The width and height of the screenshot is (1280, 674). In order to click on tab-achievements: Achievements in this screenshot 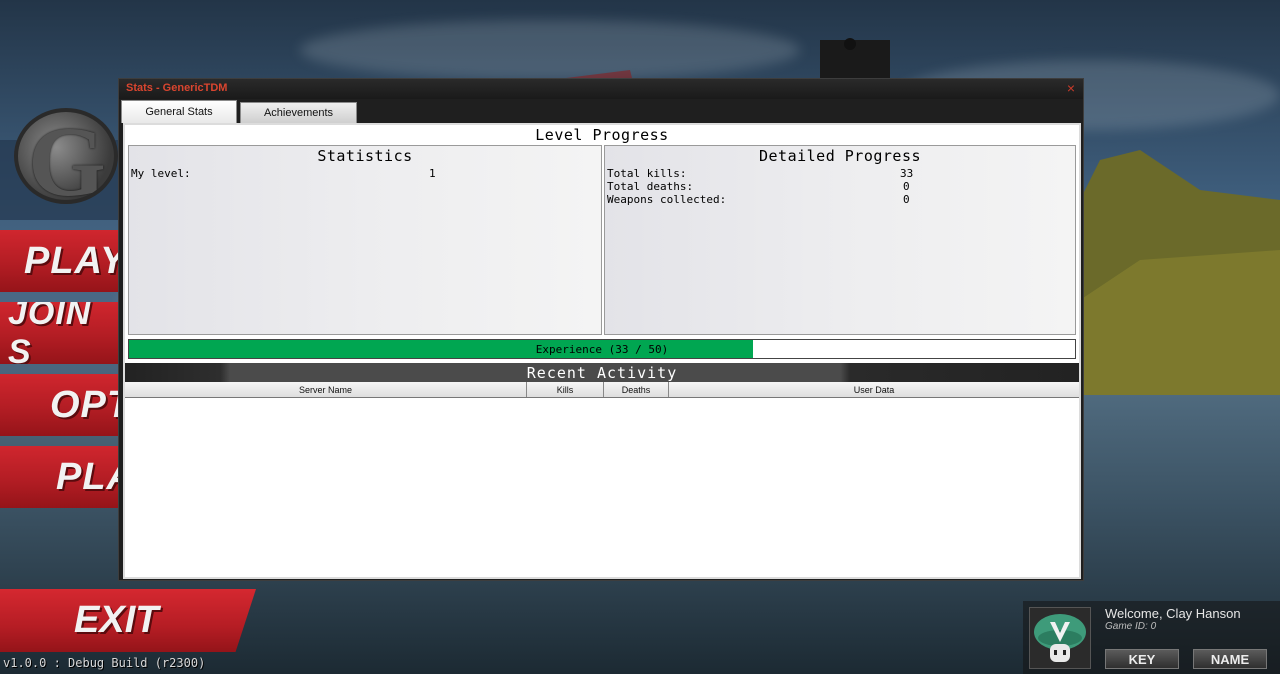, I will do `click(298, 112)`.